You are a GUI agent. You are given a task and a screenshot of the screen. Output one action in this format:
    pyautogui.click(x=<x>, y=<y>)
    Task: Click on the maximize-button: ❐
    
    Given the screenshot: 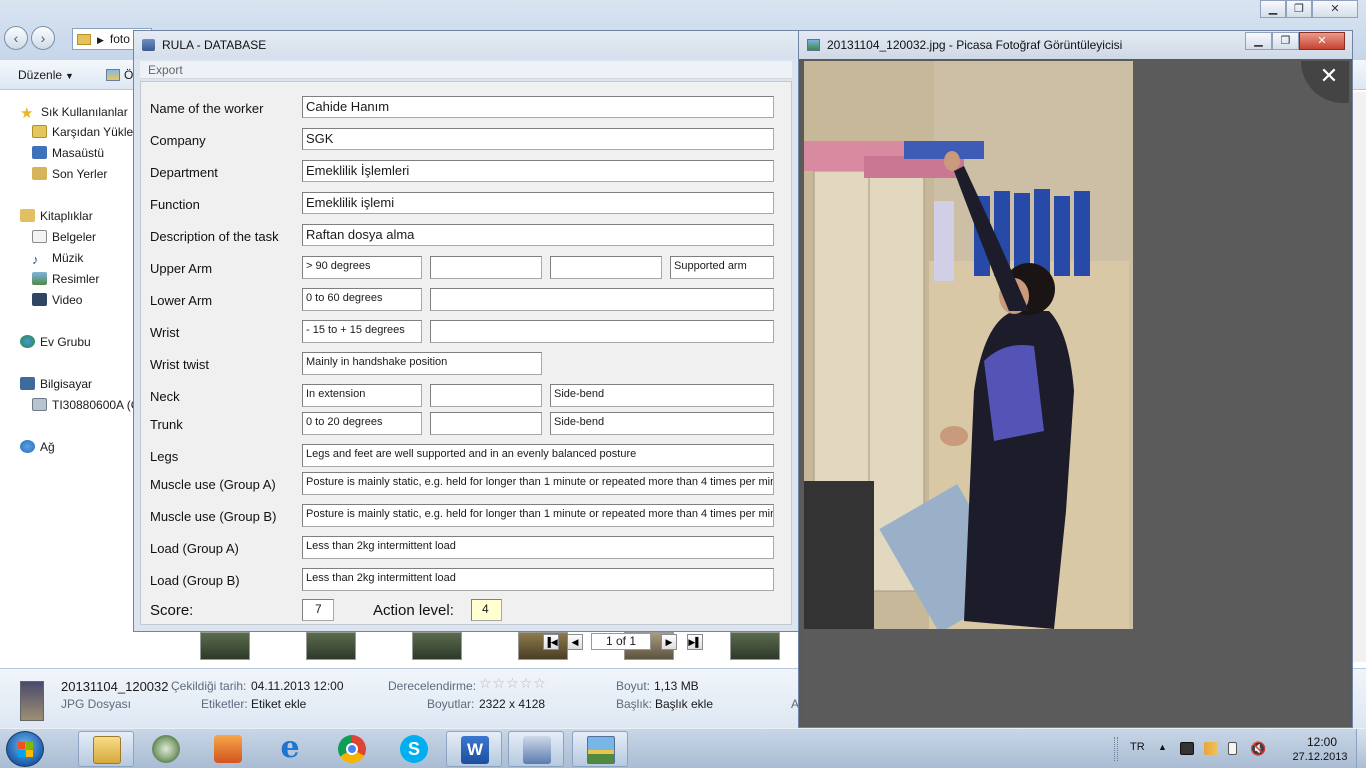 What is the action you would take?
    pyautogui.click(x=1299, y=9)
    